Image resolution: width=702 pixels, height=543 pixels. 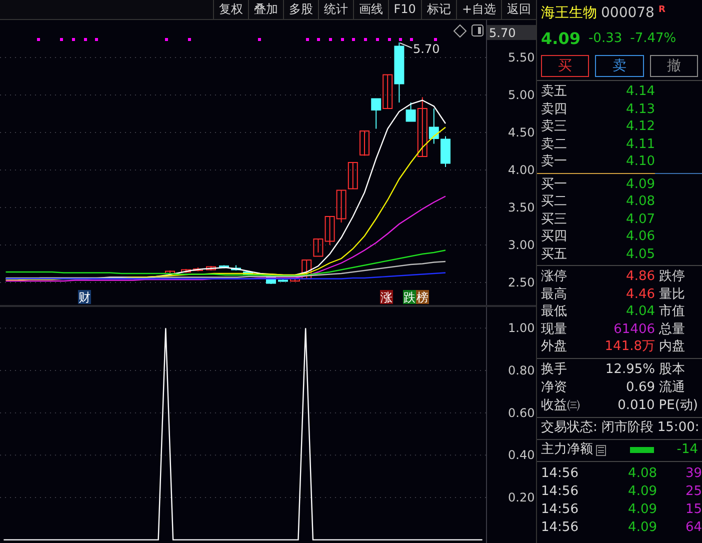 I want to click on list-icon, so click(x=601, y=450).